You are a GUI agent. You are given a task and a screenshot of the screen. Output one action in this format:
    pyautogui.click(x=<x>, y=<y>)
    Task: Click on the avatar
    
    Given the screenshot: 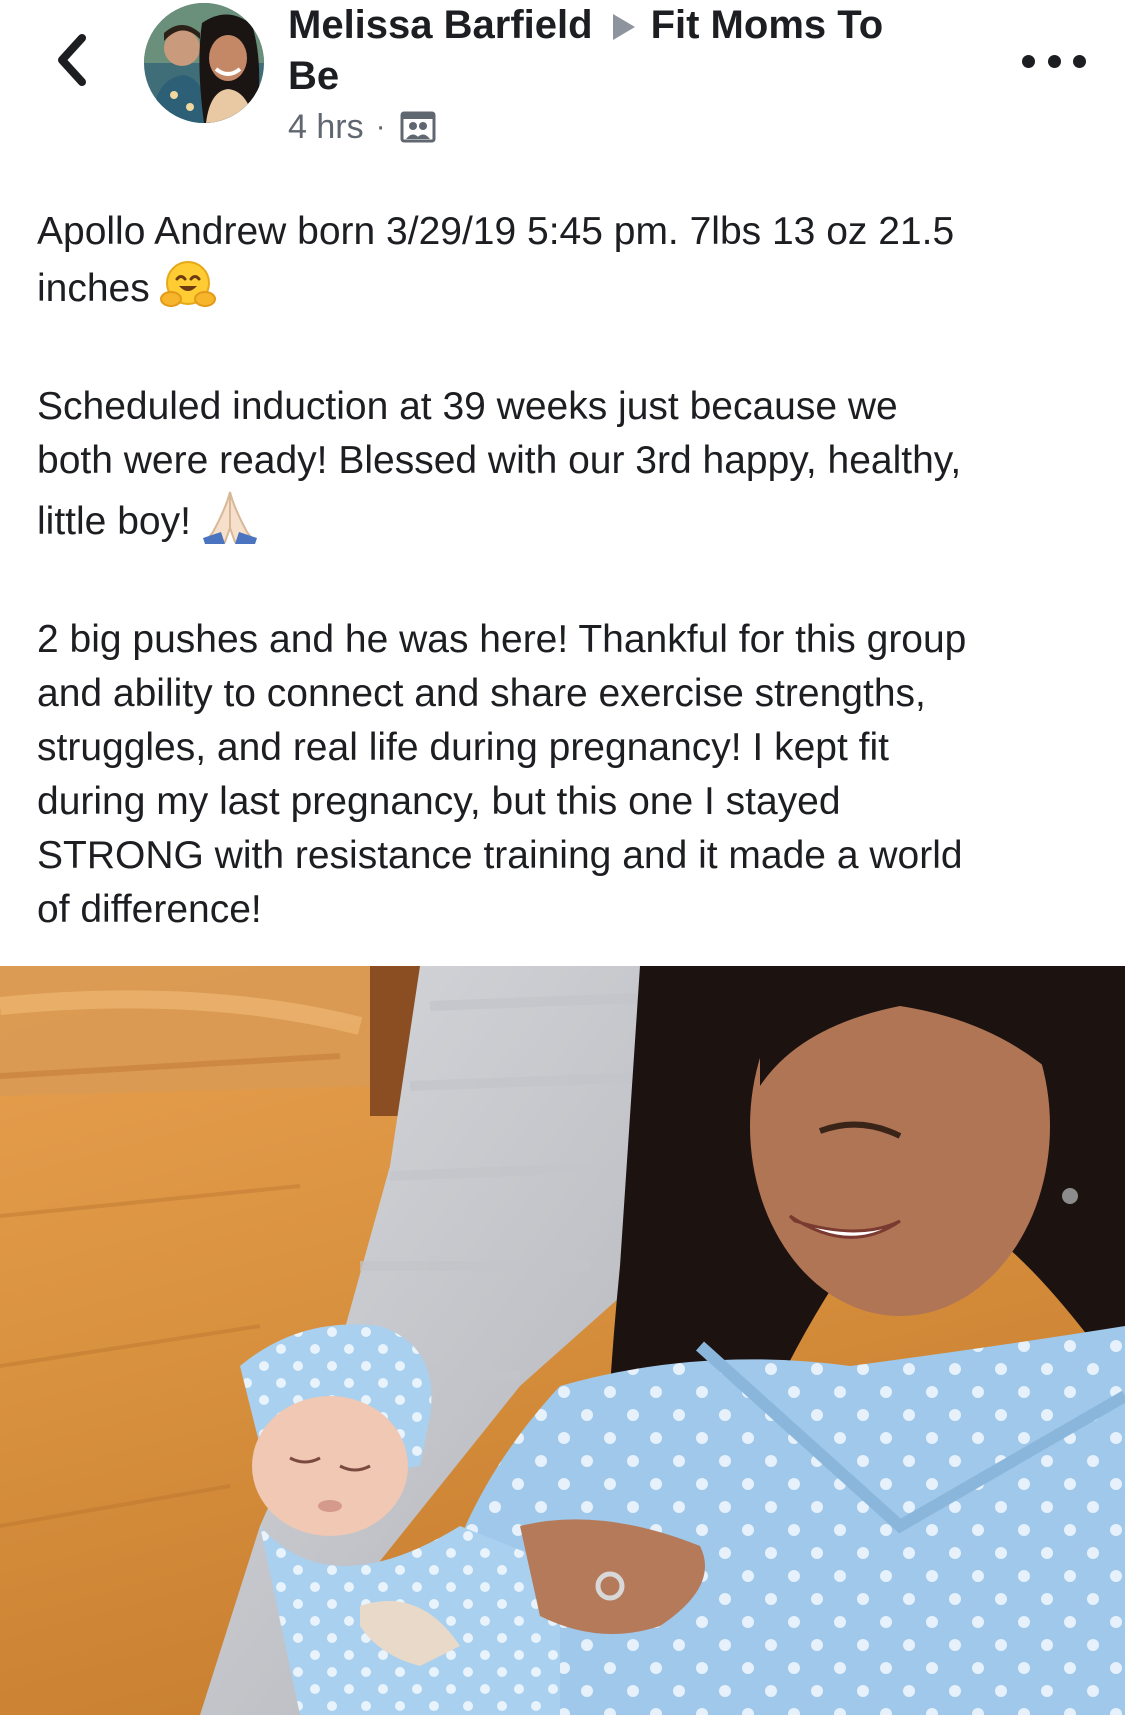 What is the action you would take?
    pyautogui.click(x=204, y=63)
    